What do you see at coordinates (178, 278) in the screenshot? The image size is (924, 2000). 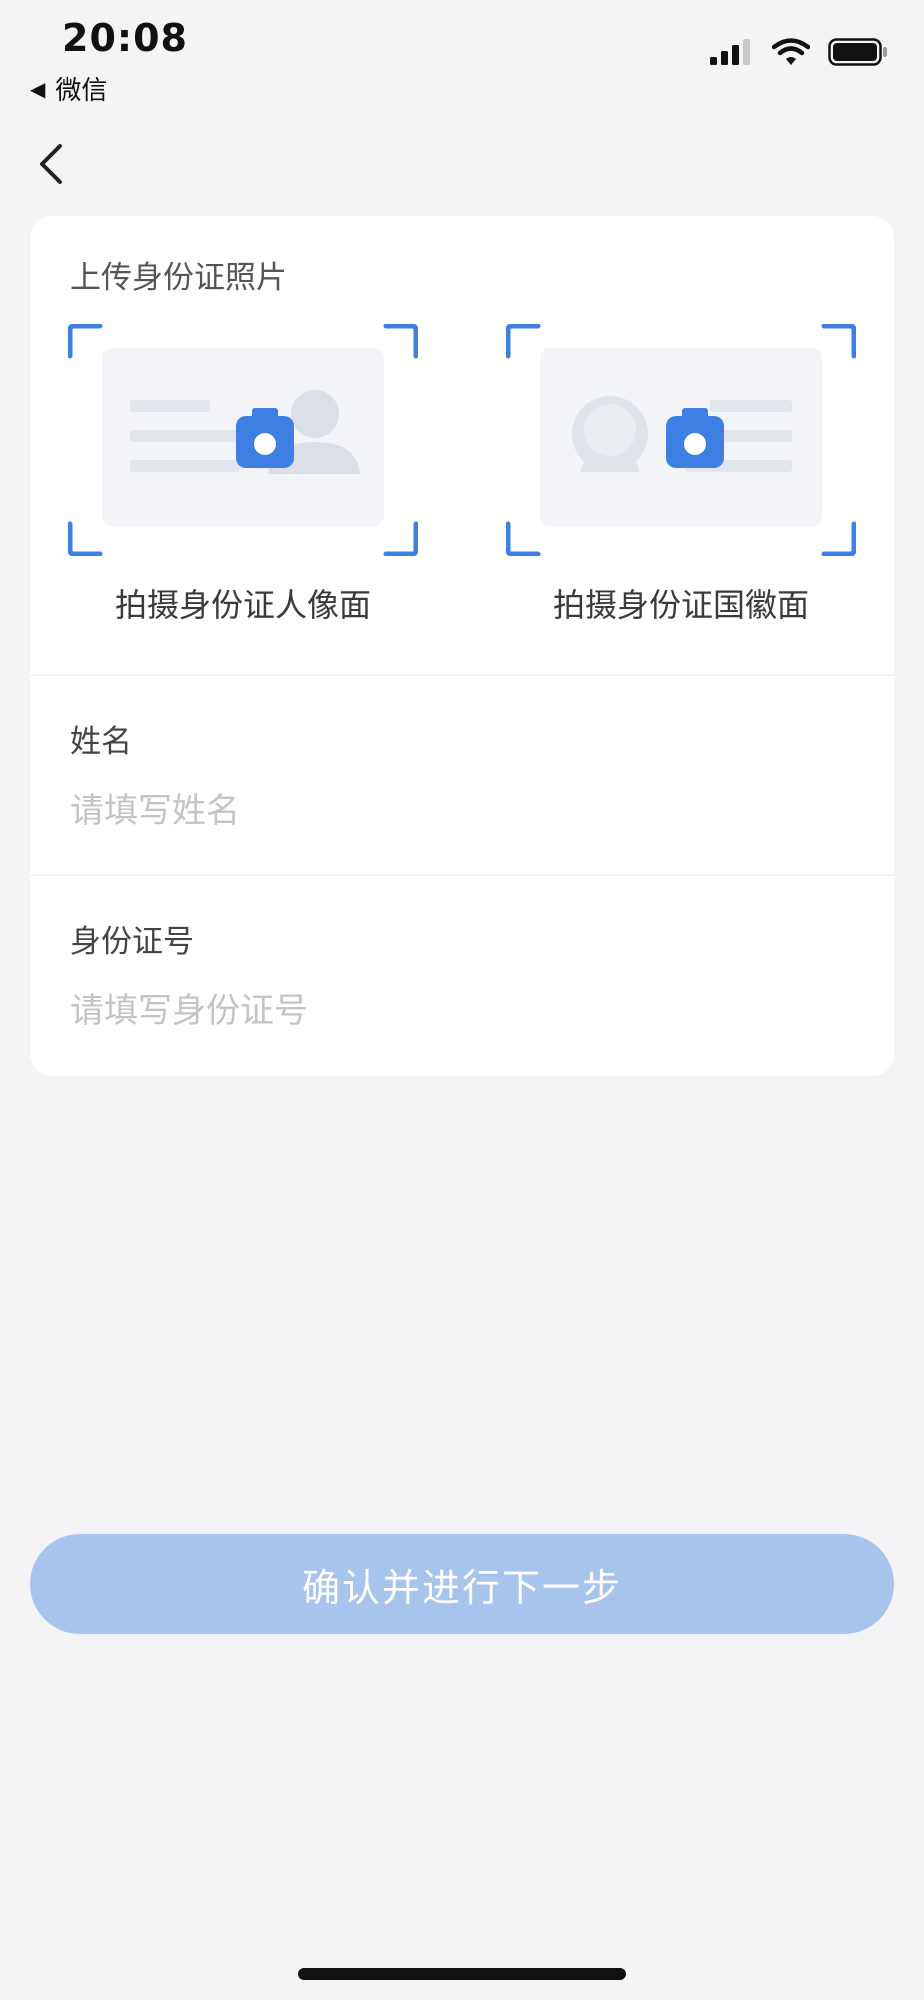 I see `upload-section-title: 上传身份证照片` at bounding box center [178, 278].